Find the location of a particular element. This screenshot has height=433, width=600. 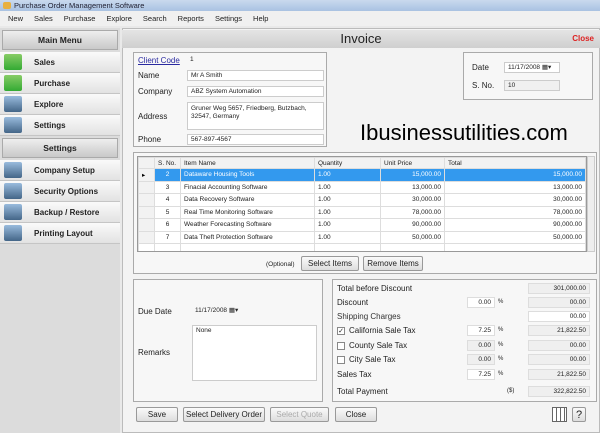

menu-settings: Settings is located at coordinates (228, 18).